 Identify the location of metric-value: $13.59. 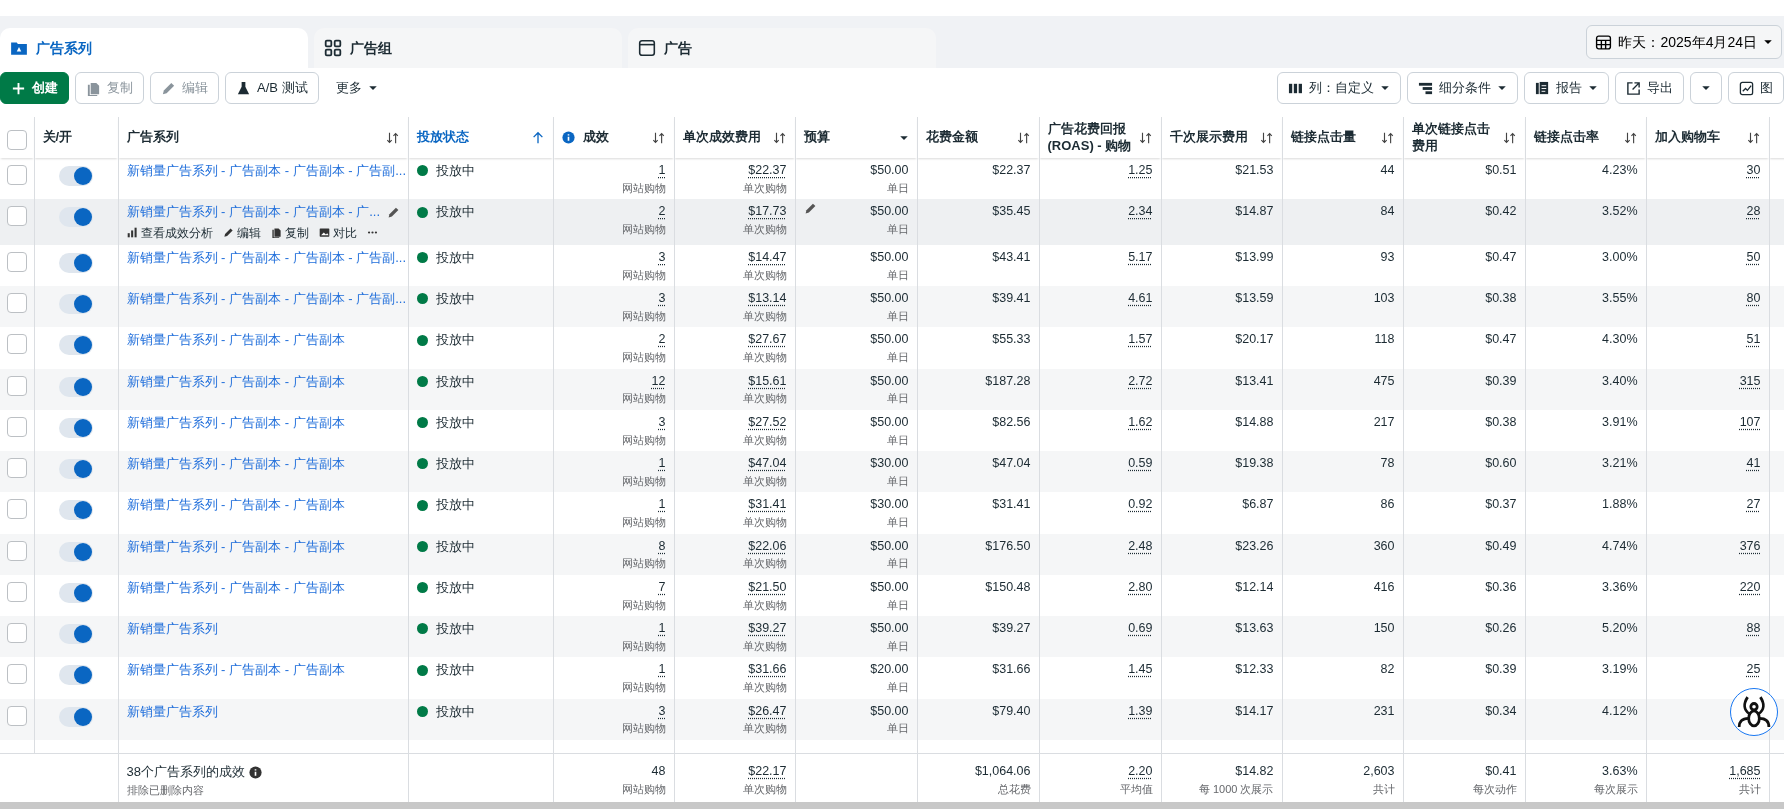
(1254, 298).